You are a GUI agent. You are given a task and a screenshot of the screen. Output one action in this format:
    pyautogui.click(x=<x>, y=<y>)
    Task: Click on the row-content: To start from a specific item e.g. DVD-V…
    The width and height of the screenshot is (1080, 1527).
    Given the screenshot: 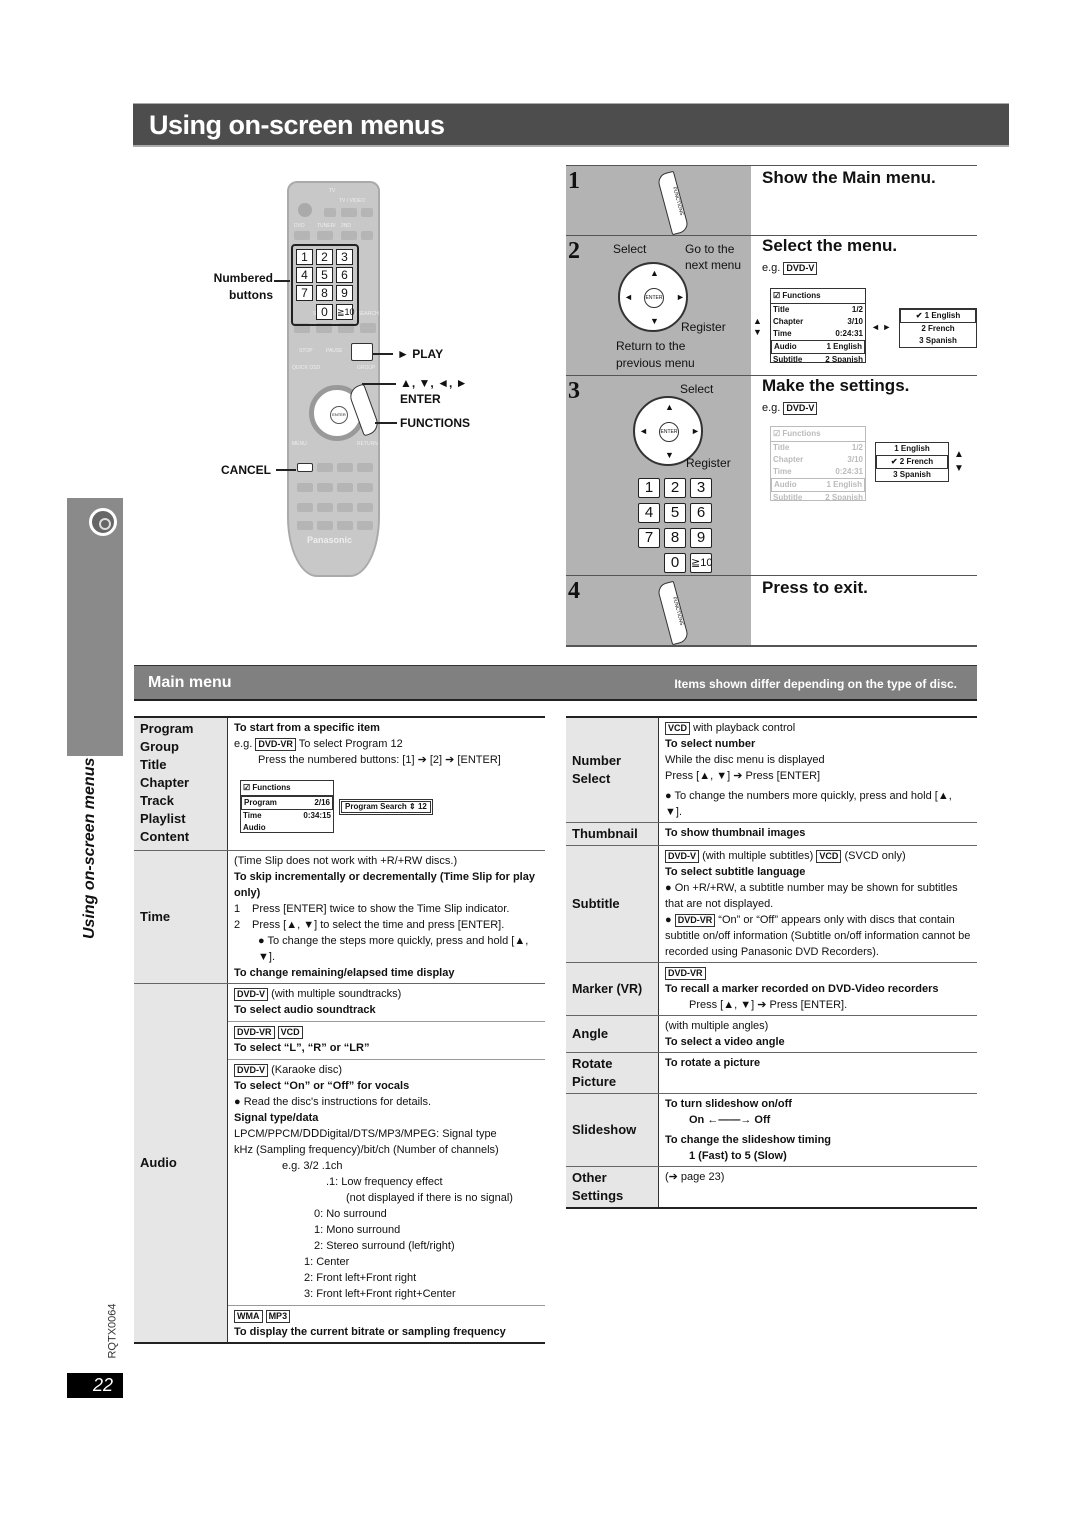 What is the action you would take?
    pyautogui.click(x=367, y=777)
    